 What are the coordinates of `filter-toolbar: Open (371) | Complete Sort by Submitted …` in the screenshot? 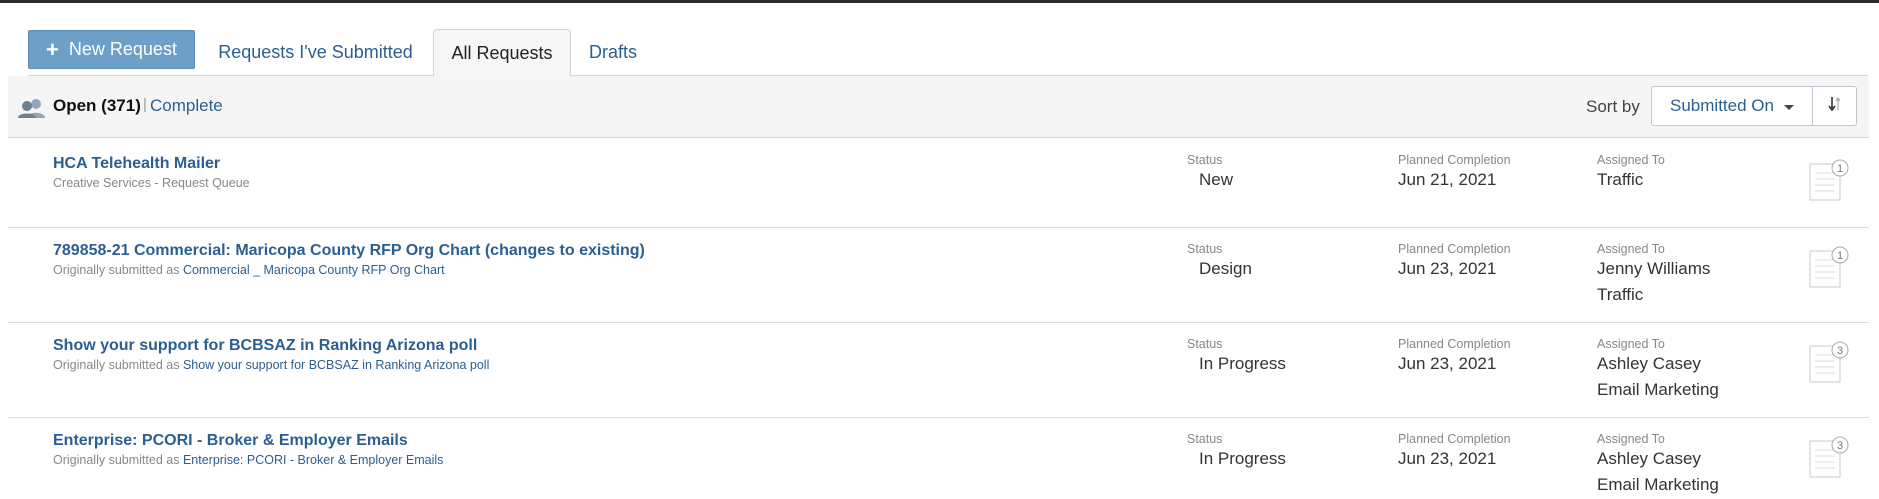 It's located at (938, 107).